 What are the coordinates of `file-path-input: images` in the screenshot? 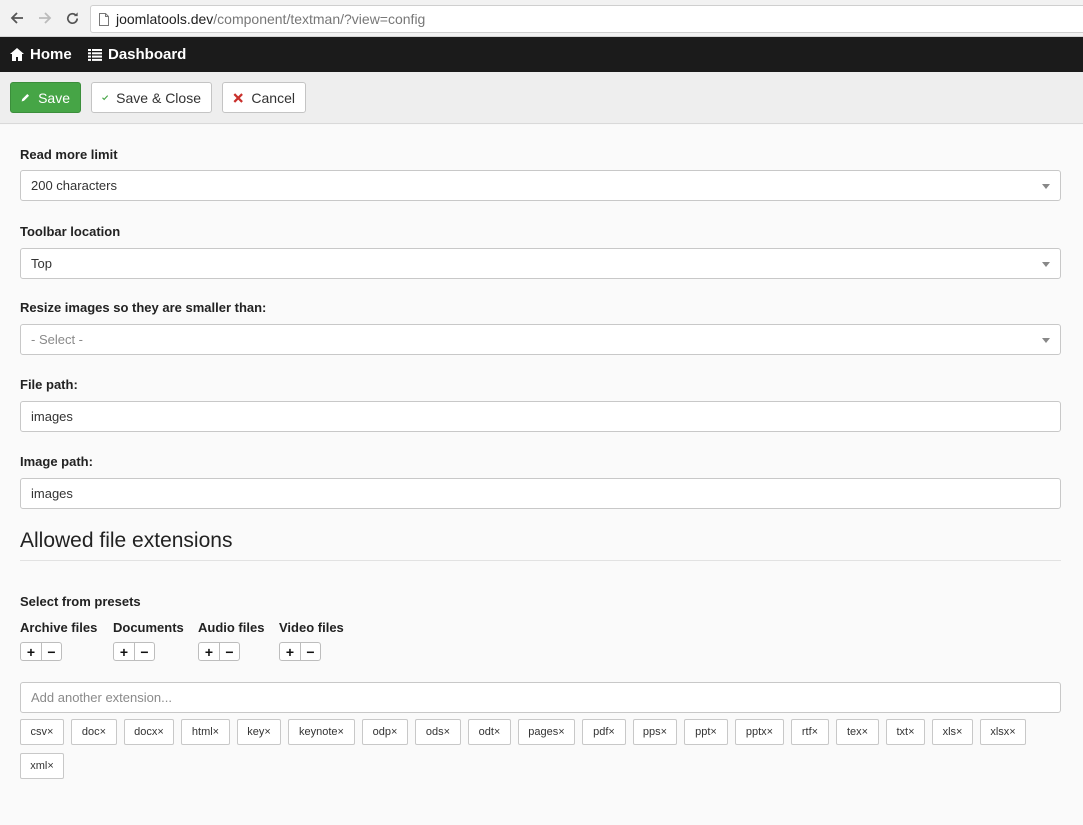 It's located at (540, 416).